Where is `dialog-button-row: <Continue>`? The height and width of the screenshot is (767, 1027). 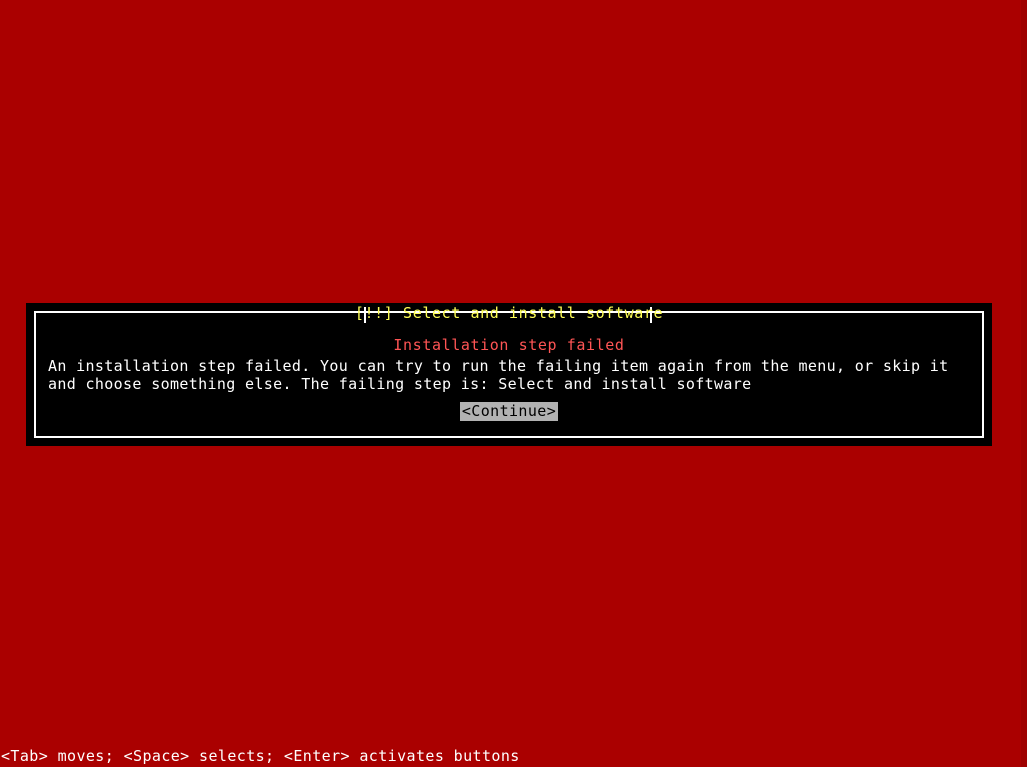 dialog-button-row: <Continue> is located at coordinates (509, 411).